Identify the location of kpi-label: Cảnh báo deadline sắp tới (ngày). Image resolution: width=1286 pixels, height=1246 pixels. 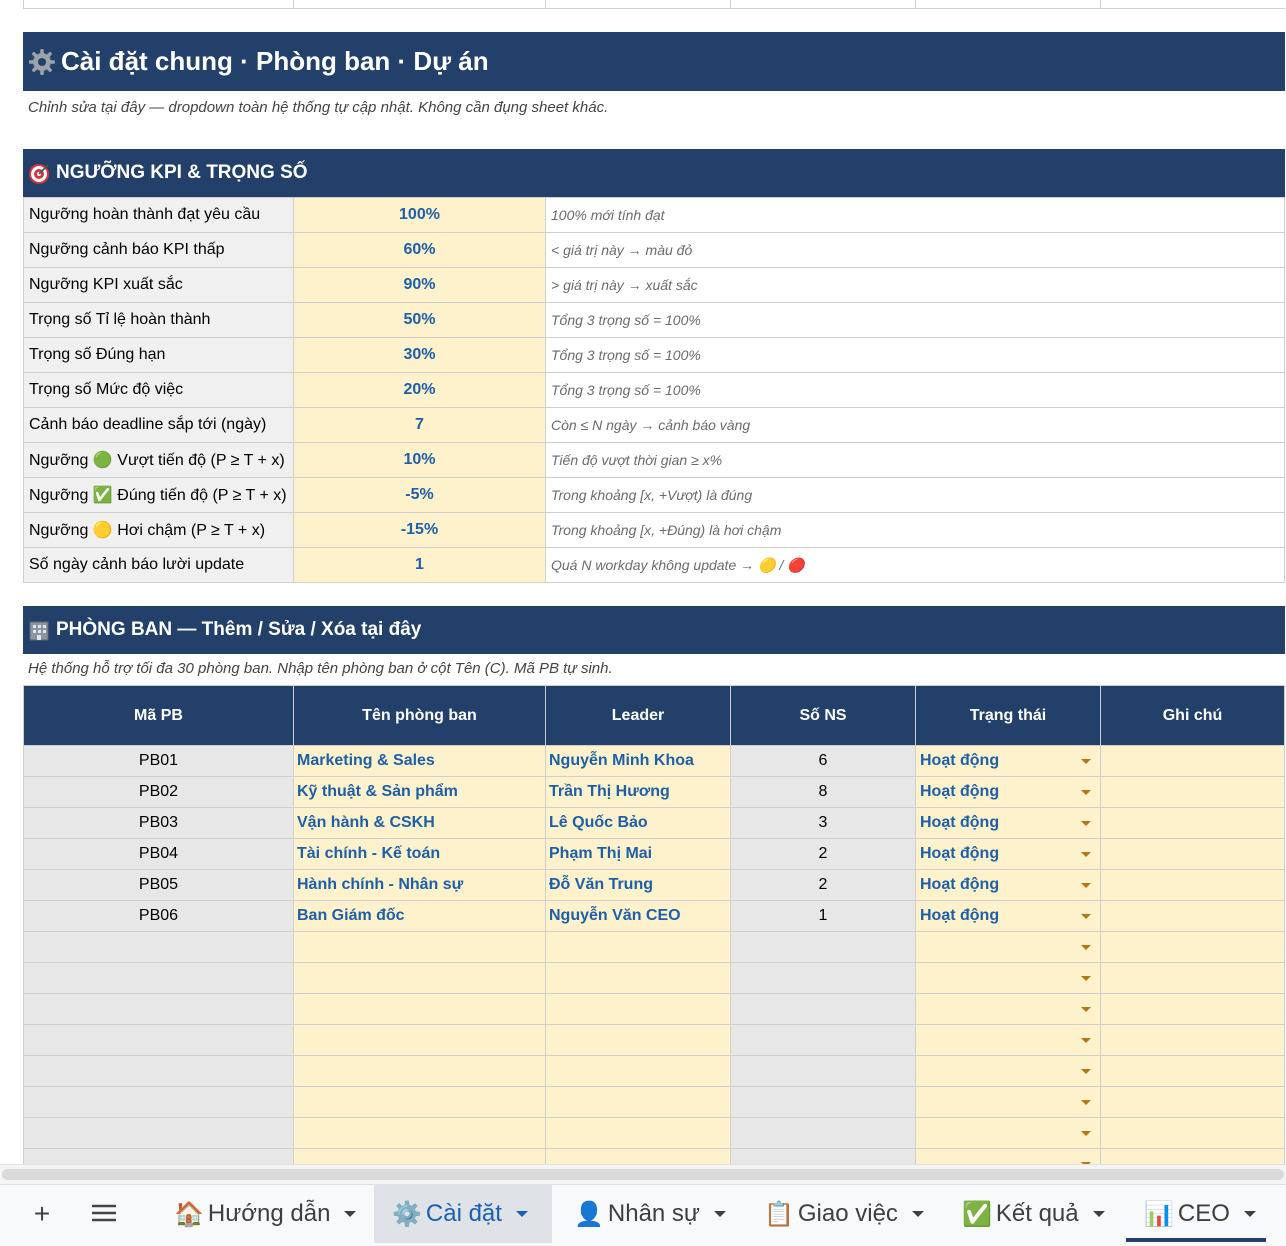
(158, 425).